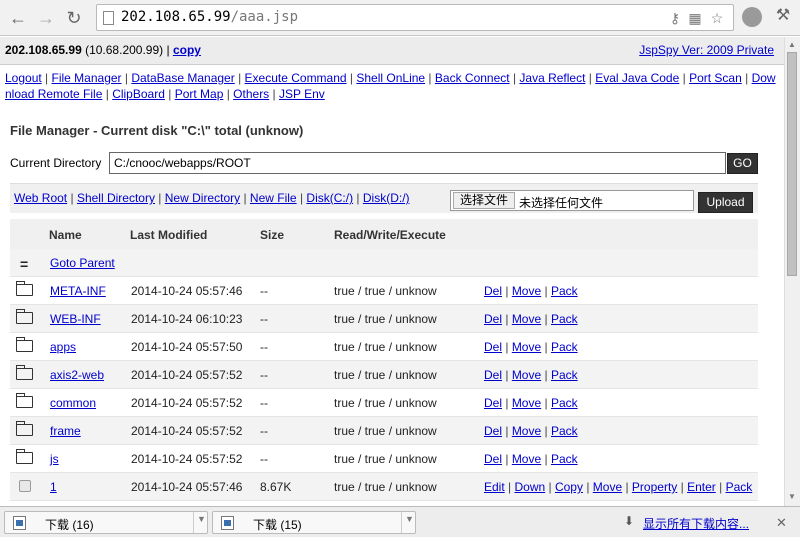 The image size is (800, 537). Describe the element at coordinates (742, 163) in the screenshot. I see `go-button: GO` at that location.